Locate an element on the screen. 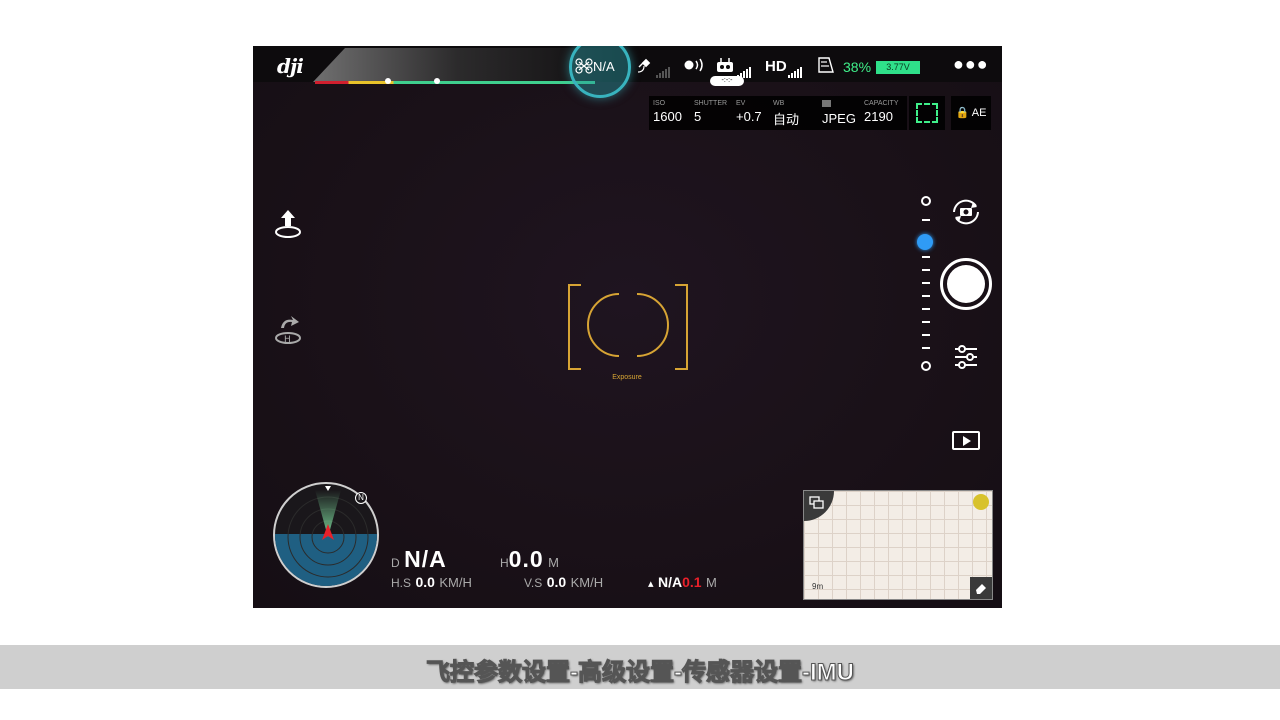  camera-settings-sliders-icon is located at coordinates (966, 357).